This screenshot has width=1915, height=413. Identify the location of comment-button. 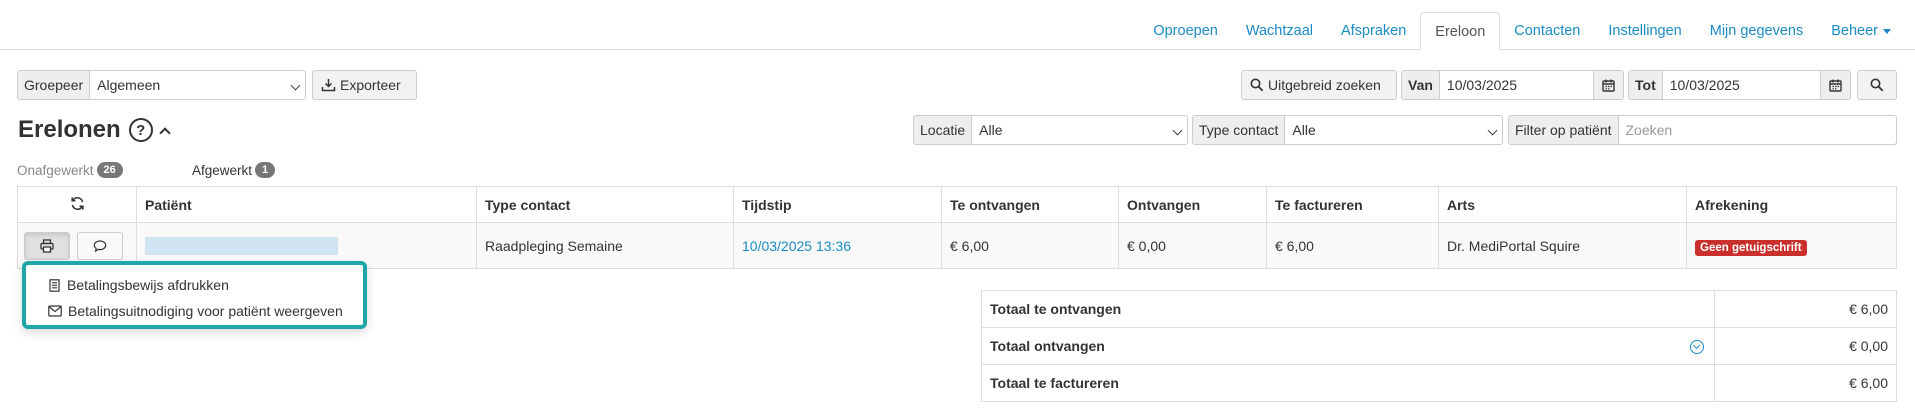
(99, 245).